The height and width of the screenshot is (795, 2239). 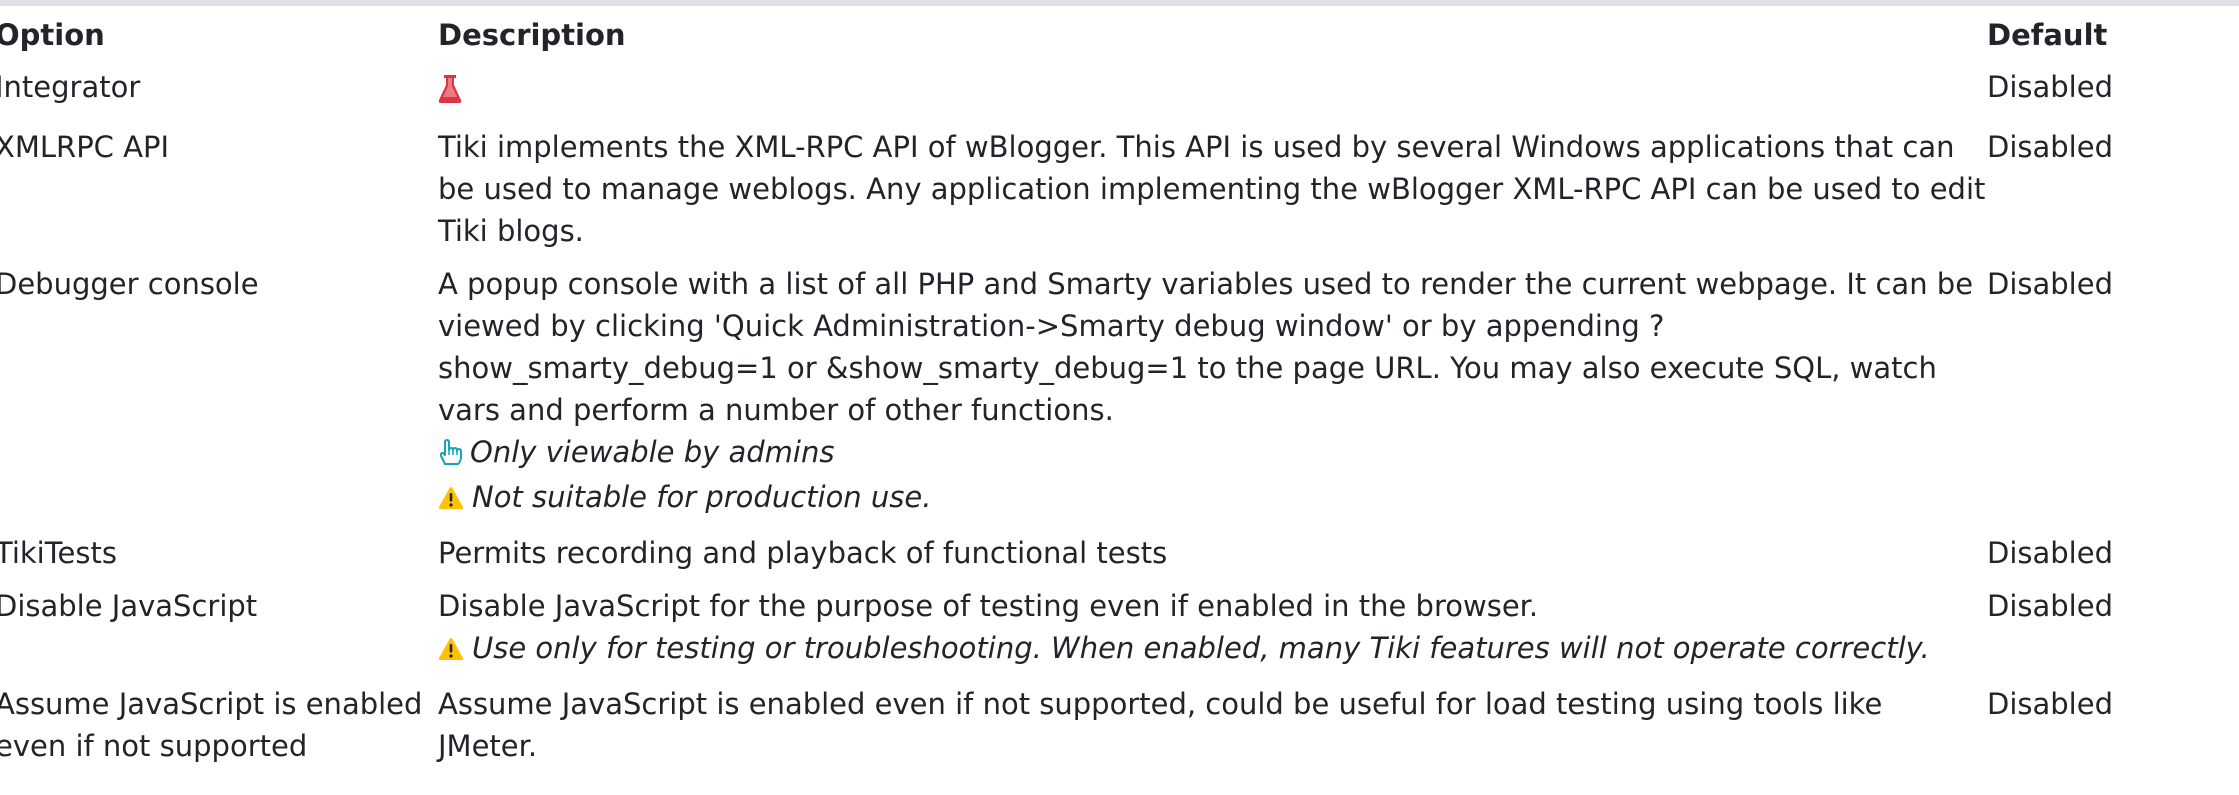 I want to click on flask-icon, so click(x=450, y=94).